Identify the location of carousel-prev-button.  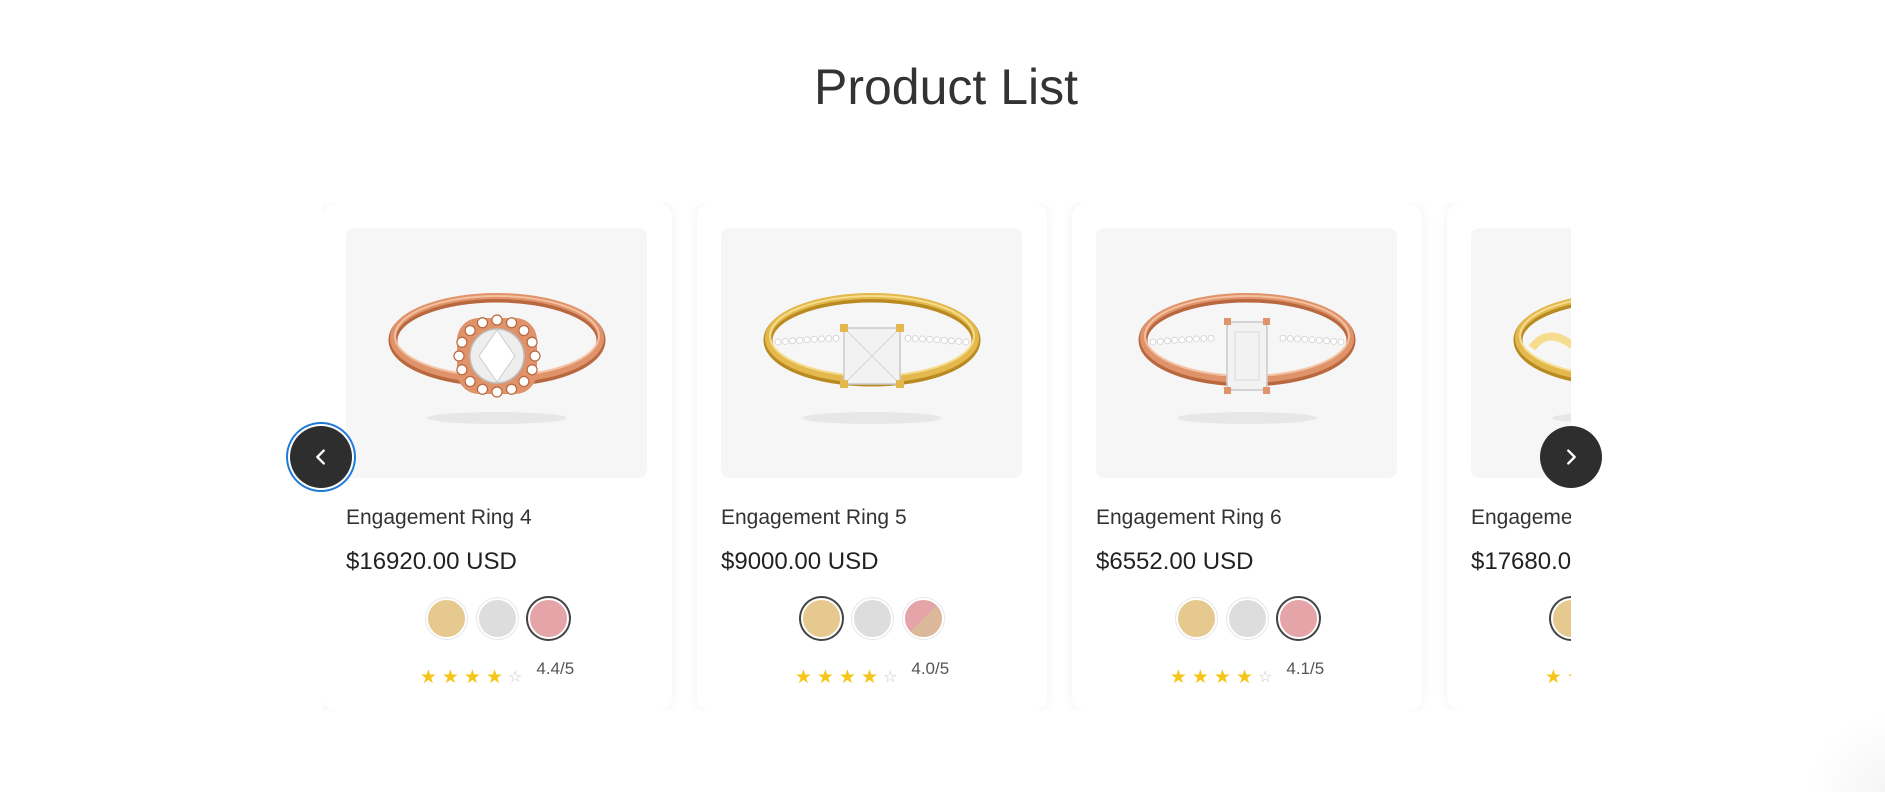
(321, 457).